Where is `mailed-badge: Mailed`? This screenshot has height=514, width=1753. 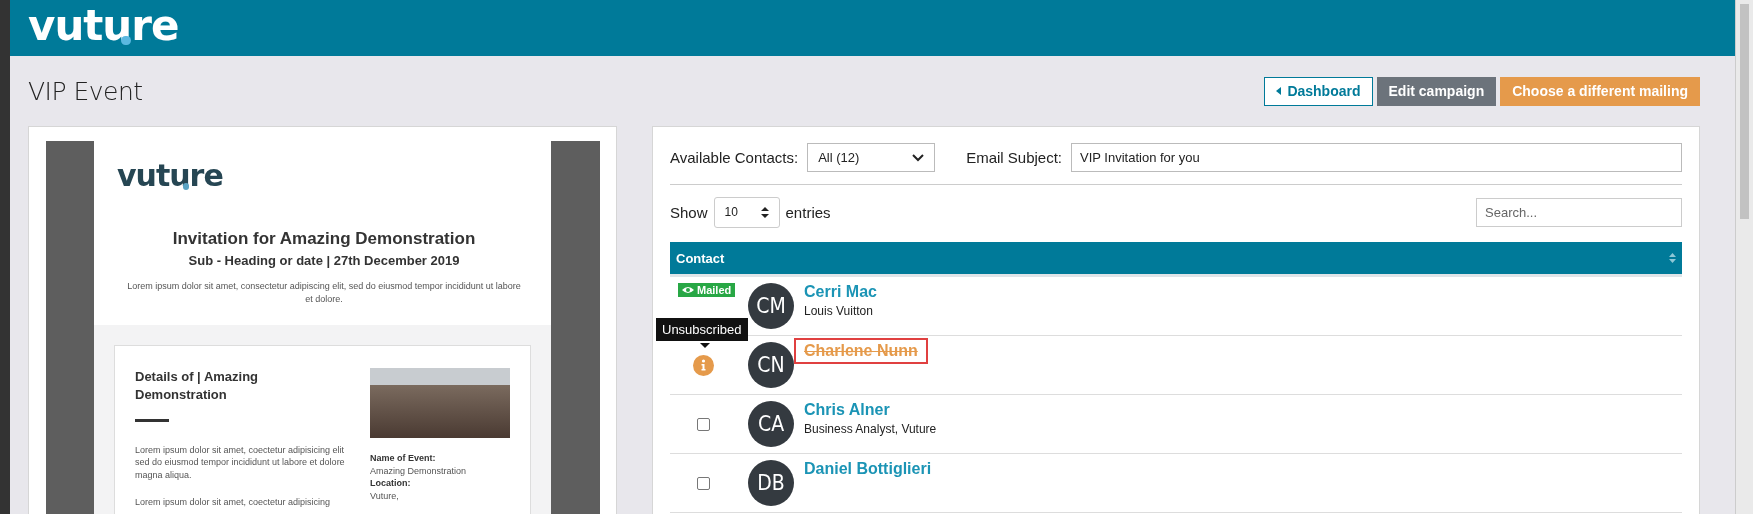
mailed-badge: Mailed is located at coordinates (707, 290).